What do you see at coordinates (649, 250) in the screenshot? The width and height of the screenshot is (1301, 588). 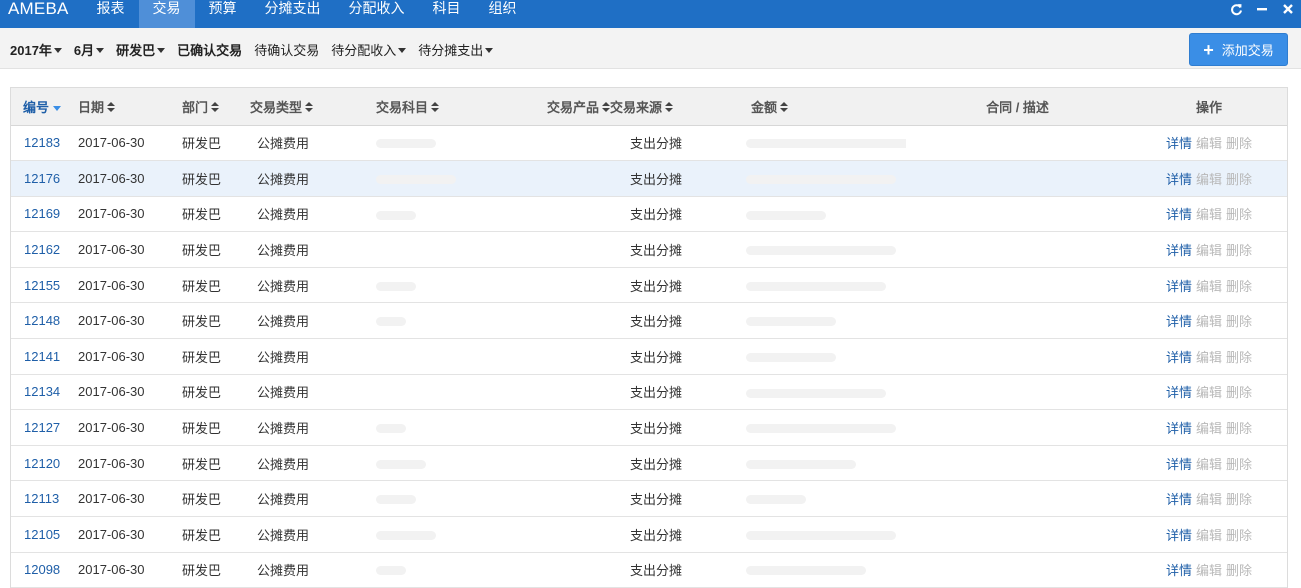 I see `table-row: 12162 2017-06-30 研发巴 公摊费用 支出分摊 详情 编辑 删除` at bounding box center [649, 250].